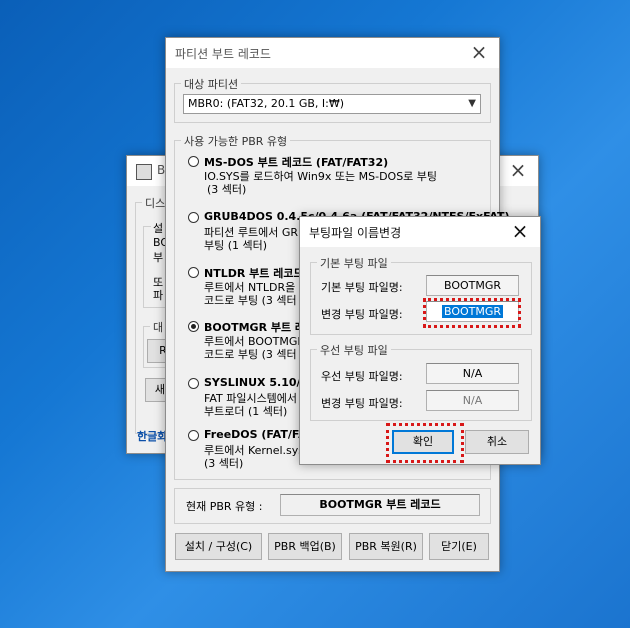 Image resolution: width=630 pixels, height=628 pixels. I want to click on current-pbr-label: 현재 PBR 유형 :, so click(224, 506).